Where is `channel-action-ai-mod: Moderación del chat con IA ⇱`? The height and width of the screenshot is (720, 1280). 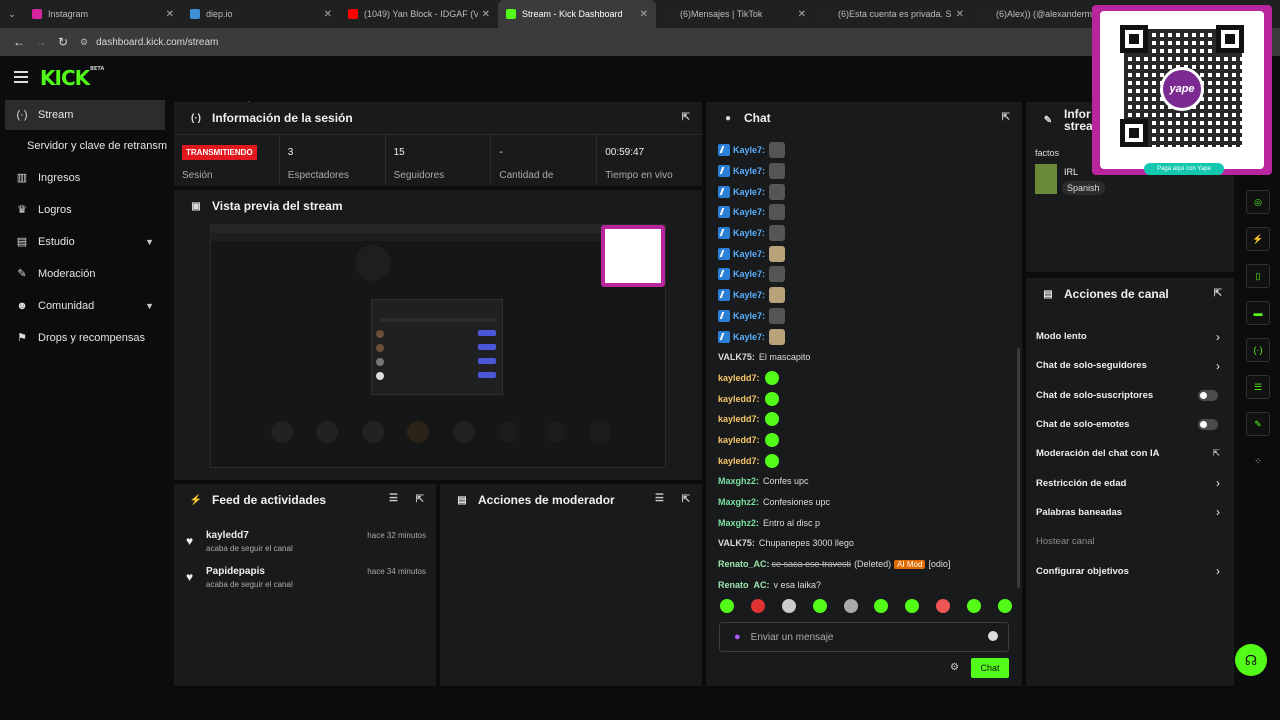 channel-action-ai-mod: Moderación del chat con IA ⇱ is located at coordinates (1130, 453).